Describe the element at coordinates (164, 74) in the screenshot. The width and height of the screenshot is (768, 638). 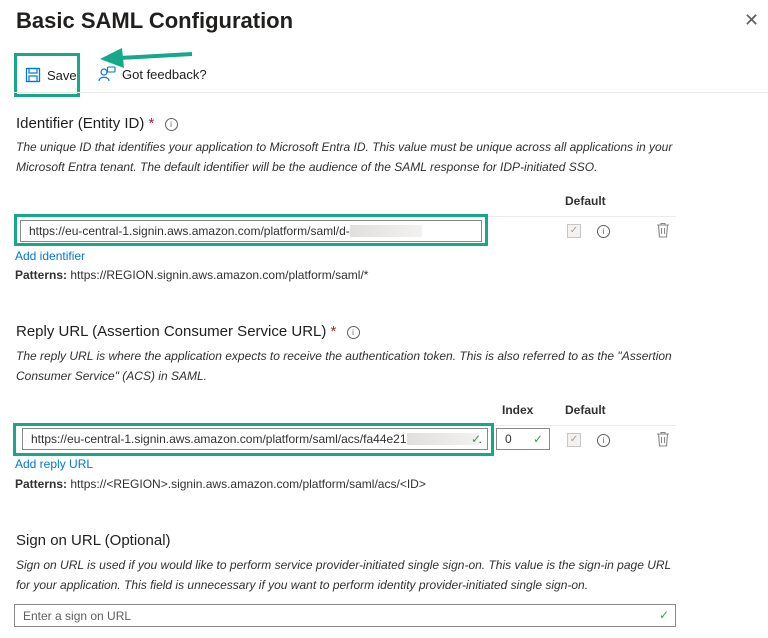
I see `feedback-label: Got feedback?` at that location.